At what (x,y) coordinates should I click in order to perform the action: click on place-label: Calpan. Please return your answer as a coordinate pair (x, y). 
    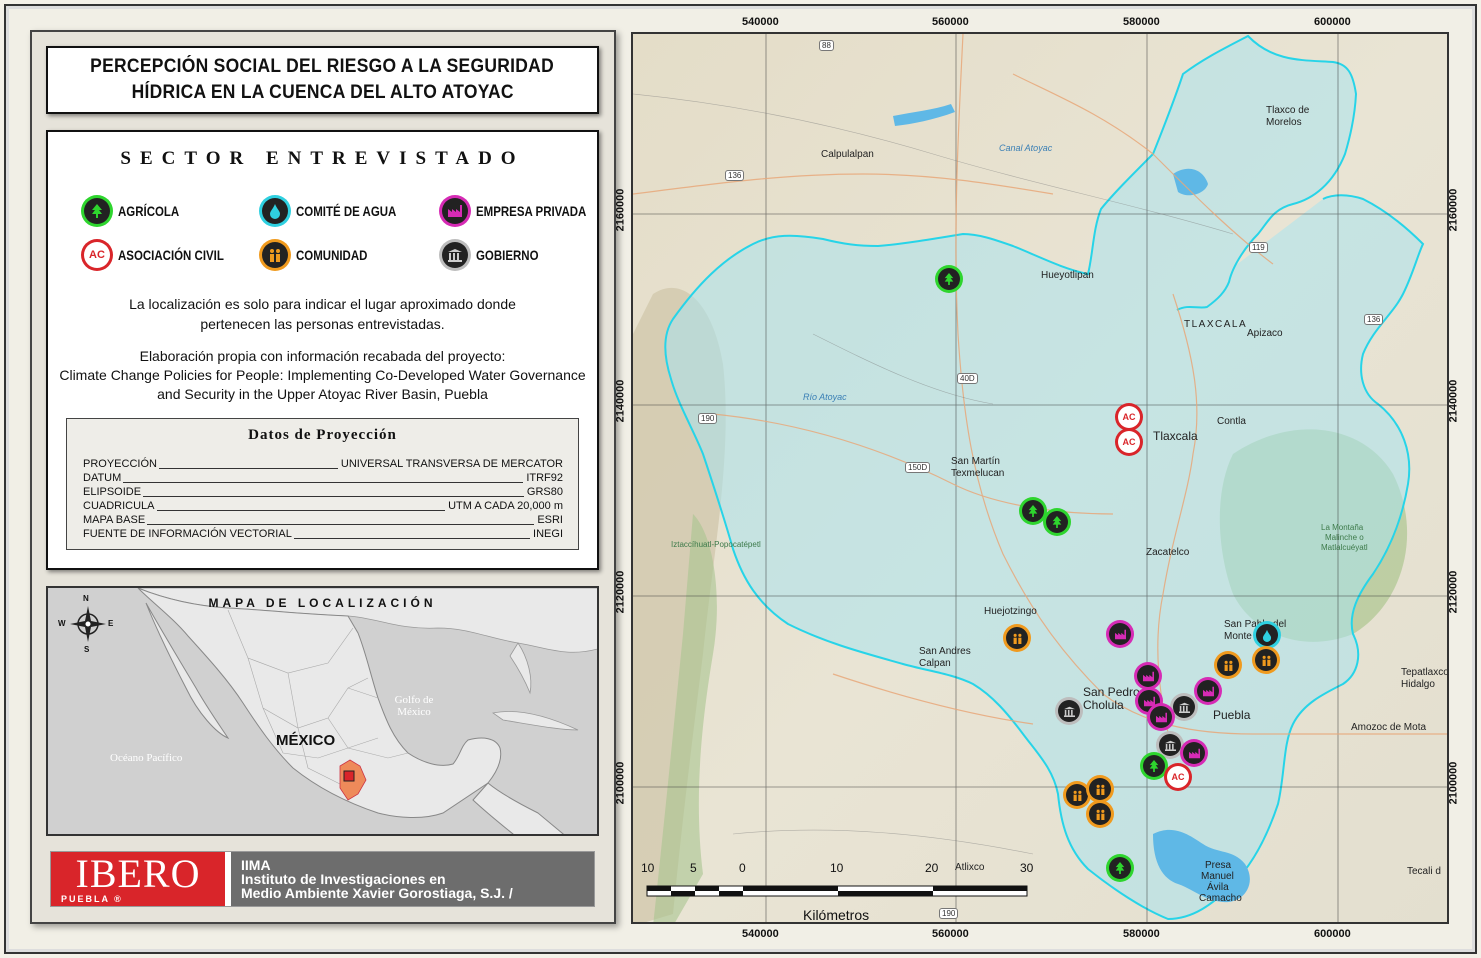
    Looking at the image, I should click on (935, 663).